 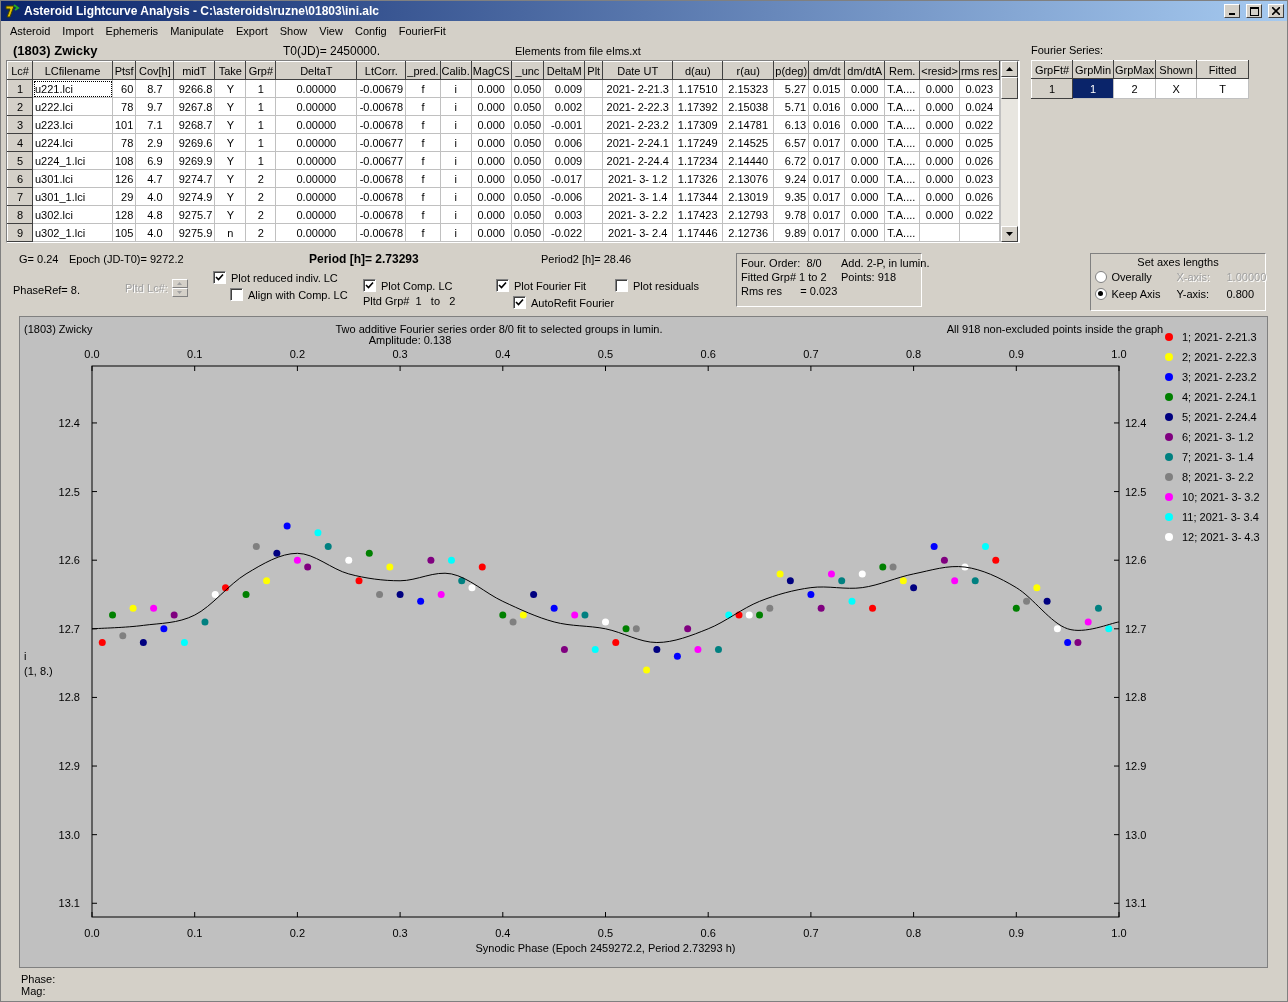 What do you see at coordinates (381, 70) in the screenshot?
I see `column-header: LtCorr.` at bounding box center [381, 70].